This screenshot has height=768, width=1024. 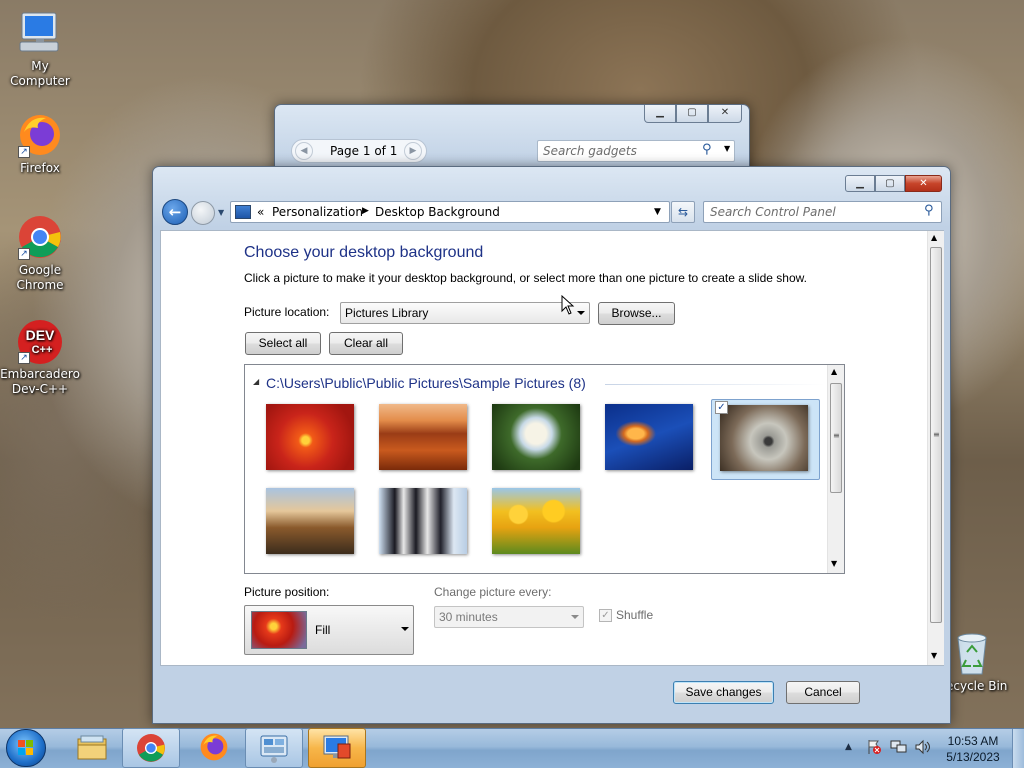 I want to click on address-bar: « Personalization ▶ Desktop Background ▼, so click(x=450, y=212).